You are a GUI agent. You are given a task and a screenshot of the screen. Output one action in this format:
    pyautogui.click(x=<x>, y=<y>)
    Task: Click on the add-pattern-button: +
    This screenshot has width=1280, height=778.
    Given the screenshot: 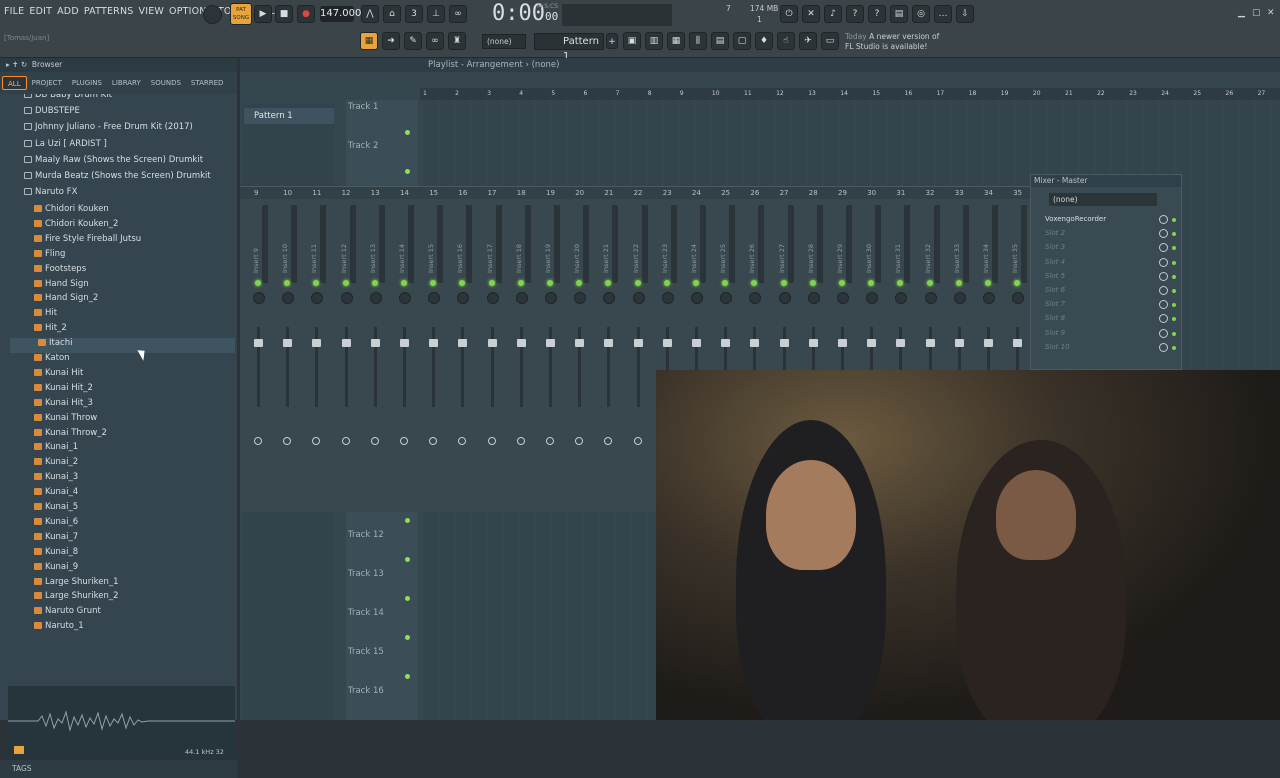 What is the action you would take?
    pyautogui.click(x=612, y=41)
    